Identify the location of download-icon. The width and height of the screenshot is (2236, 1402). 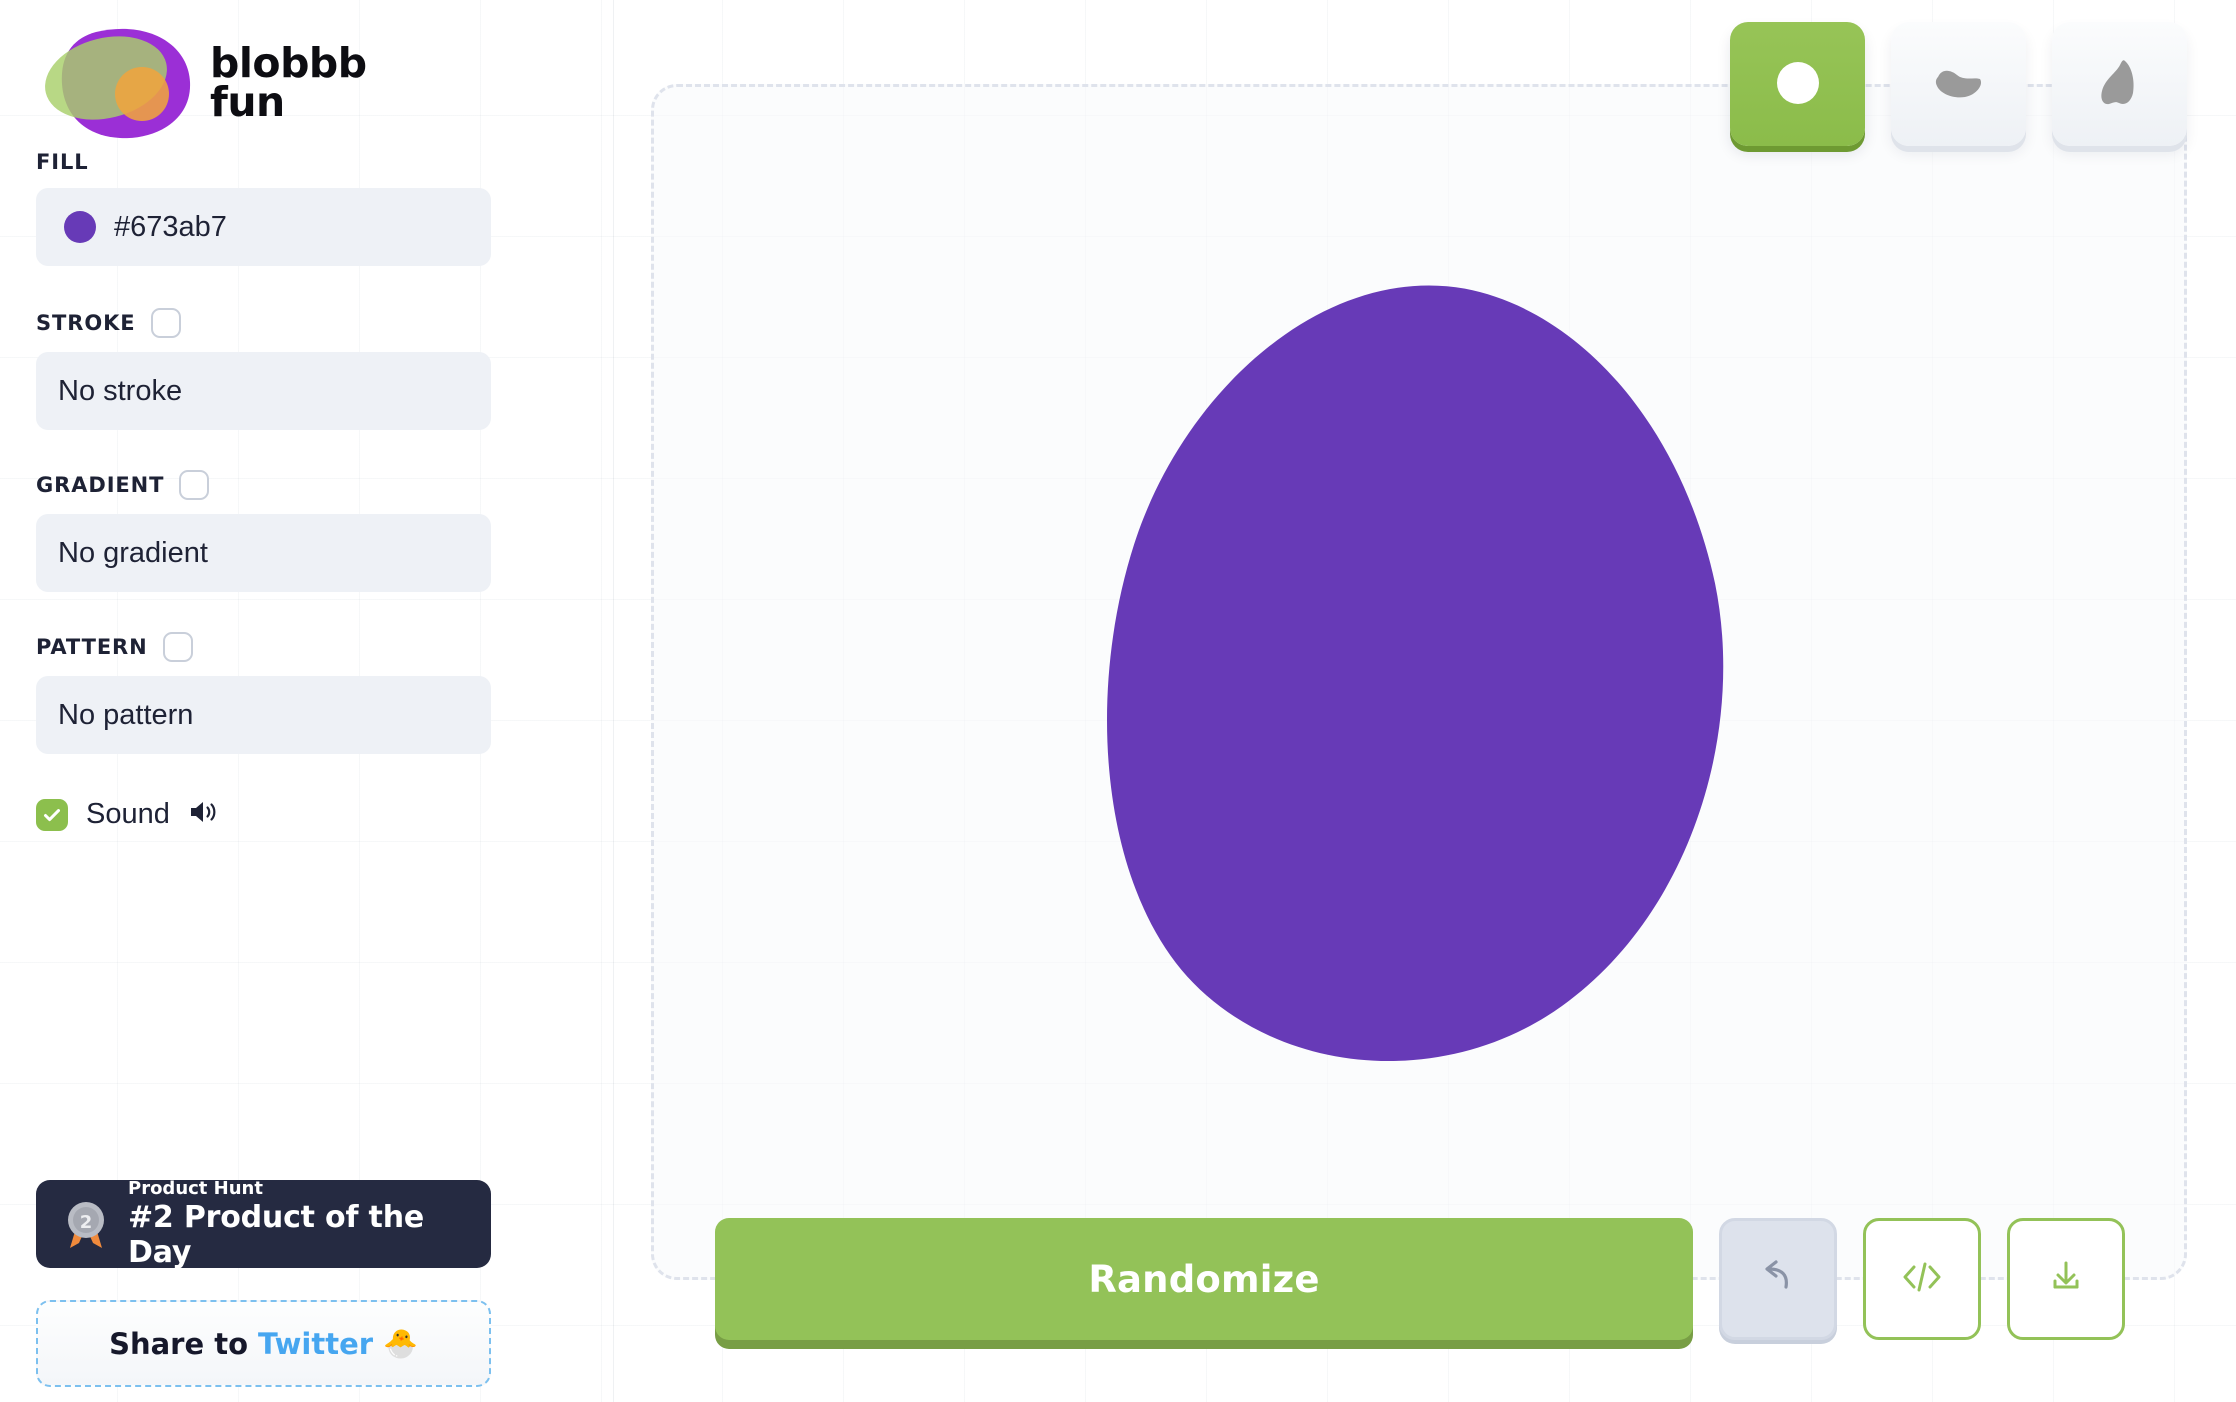
(2066, 1279).